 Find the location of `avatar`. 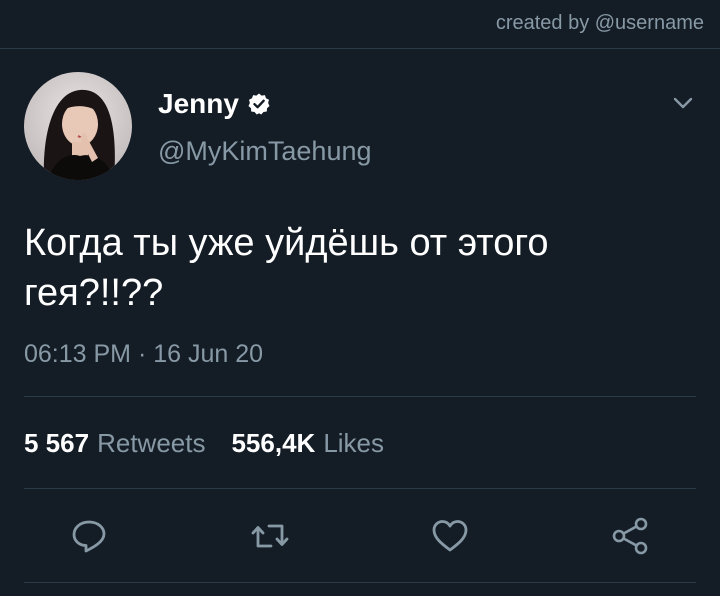

avatar is located at coordinates (78, 126).